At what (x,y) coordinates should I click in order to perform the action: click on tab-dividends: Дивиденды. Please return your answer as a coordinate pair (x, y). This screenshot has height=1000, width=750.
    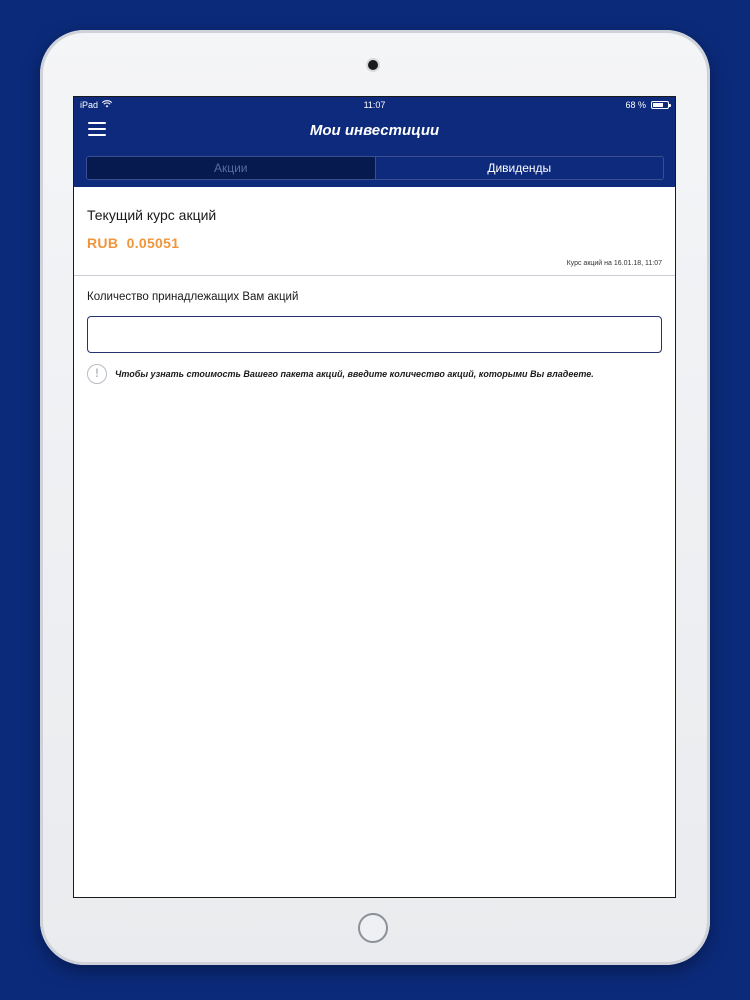
    Looking at the image, I should click on (518, 168).